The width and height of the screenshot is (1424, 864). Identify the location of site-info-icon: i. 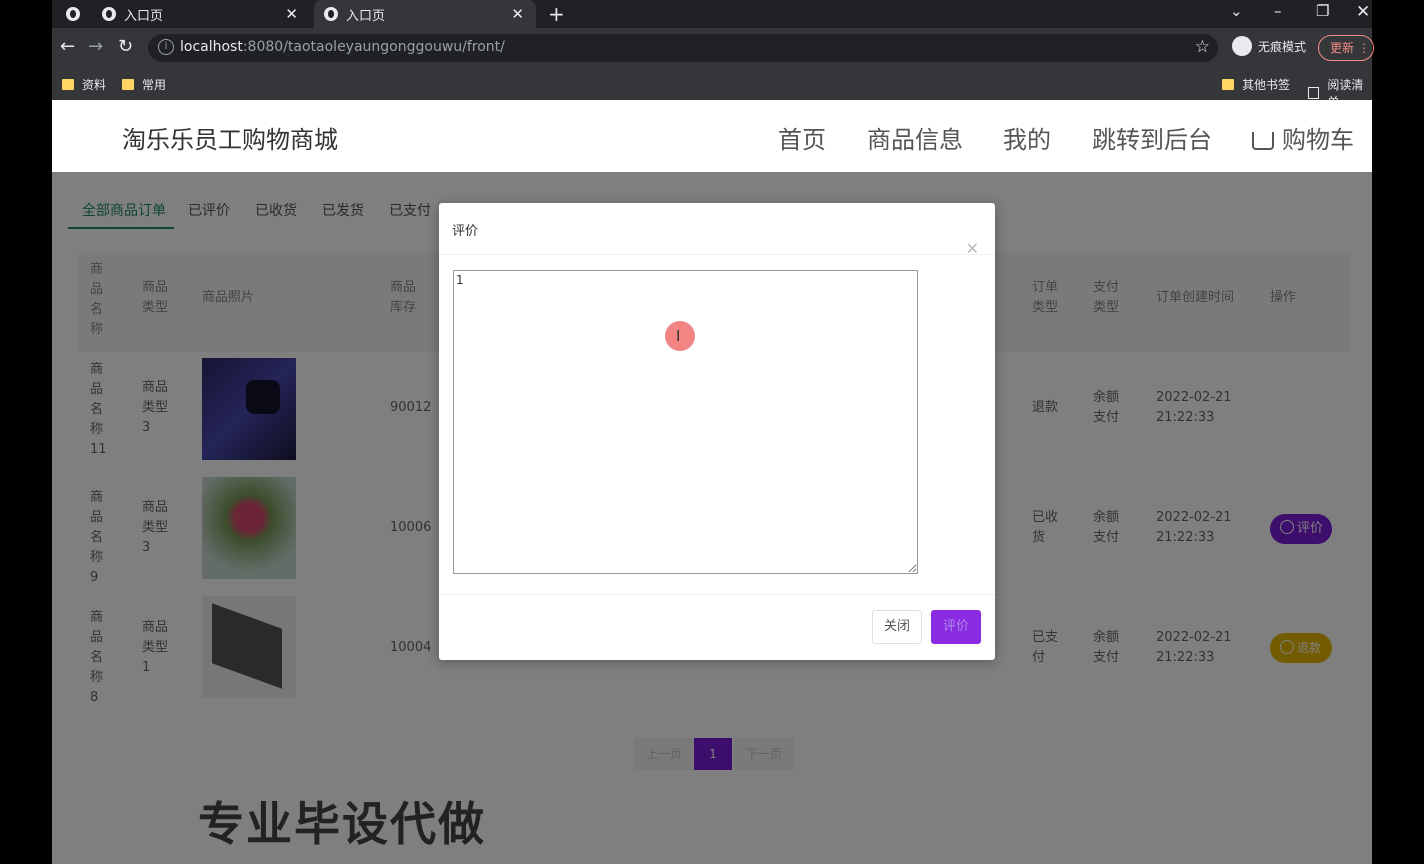
(166, 47).